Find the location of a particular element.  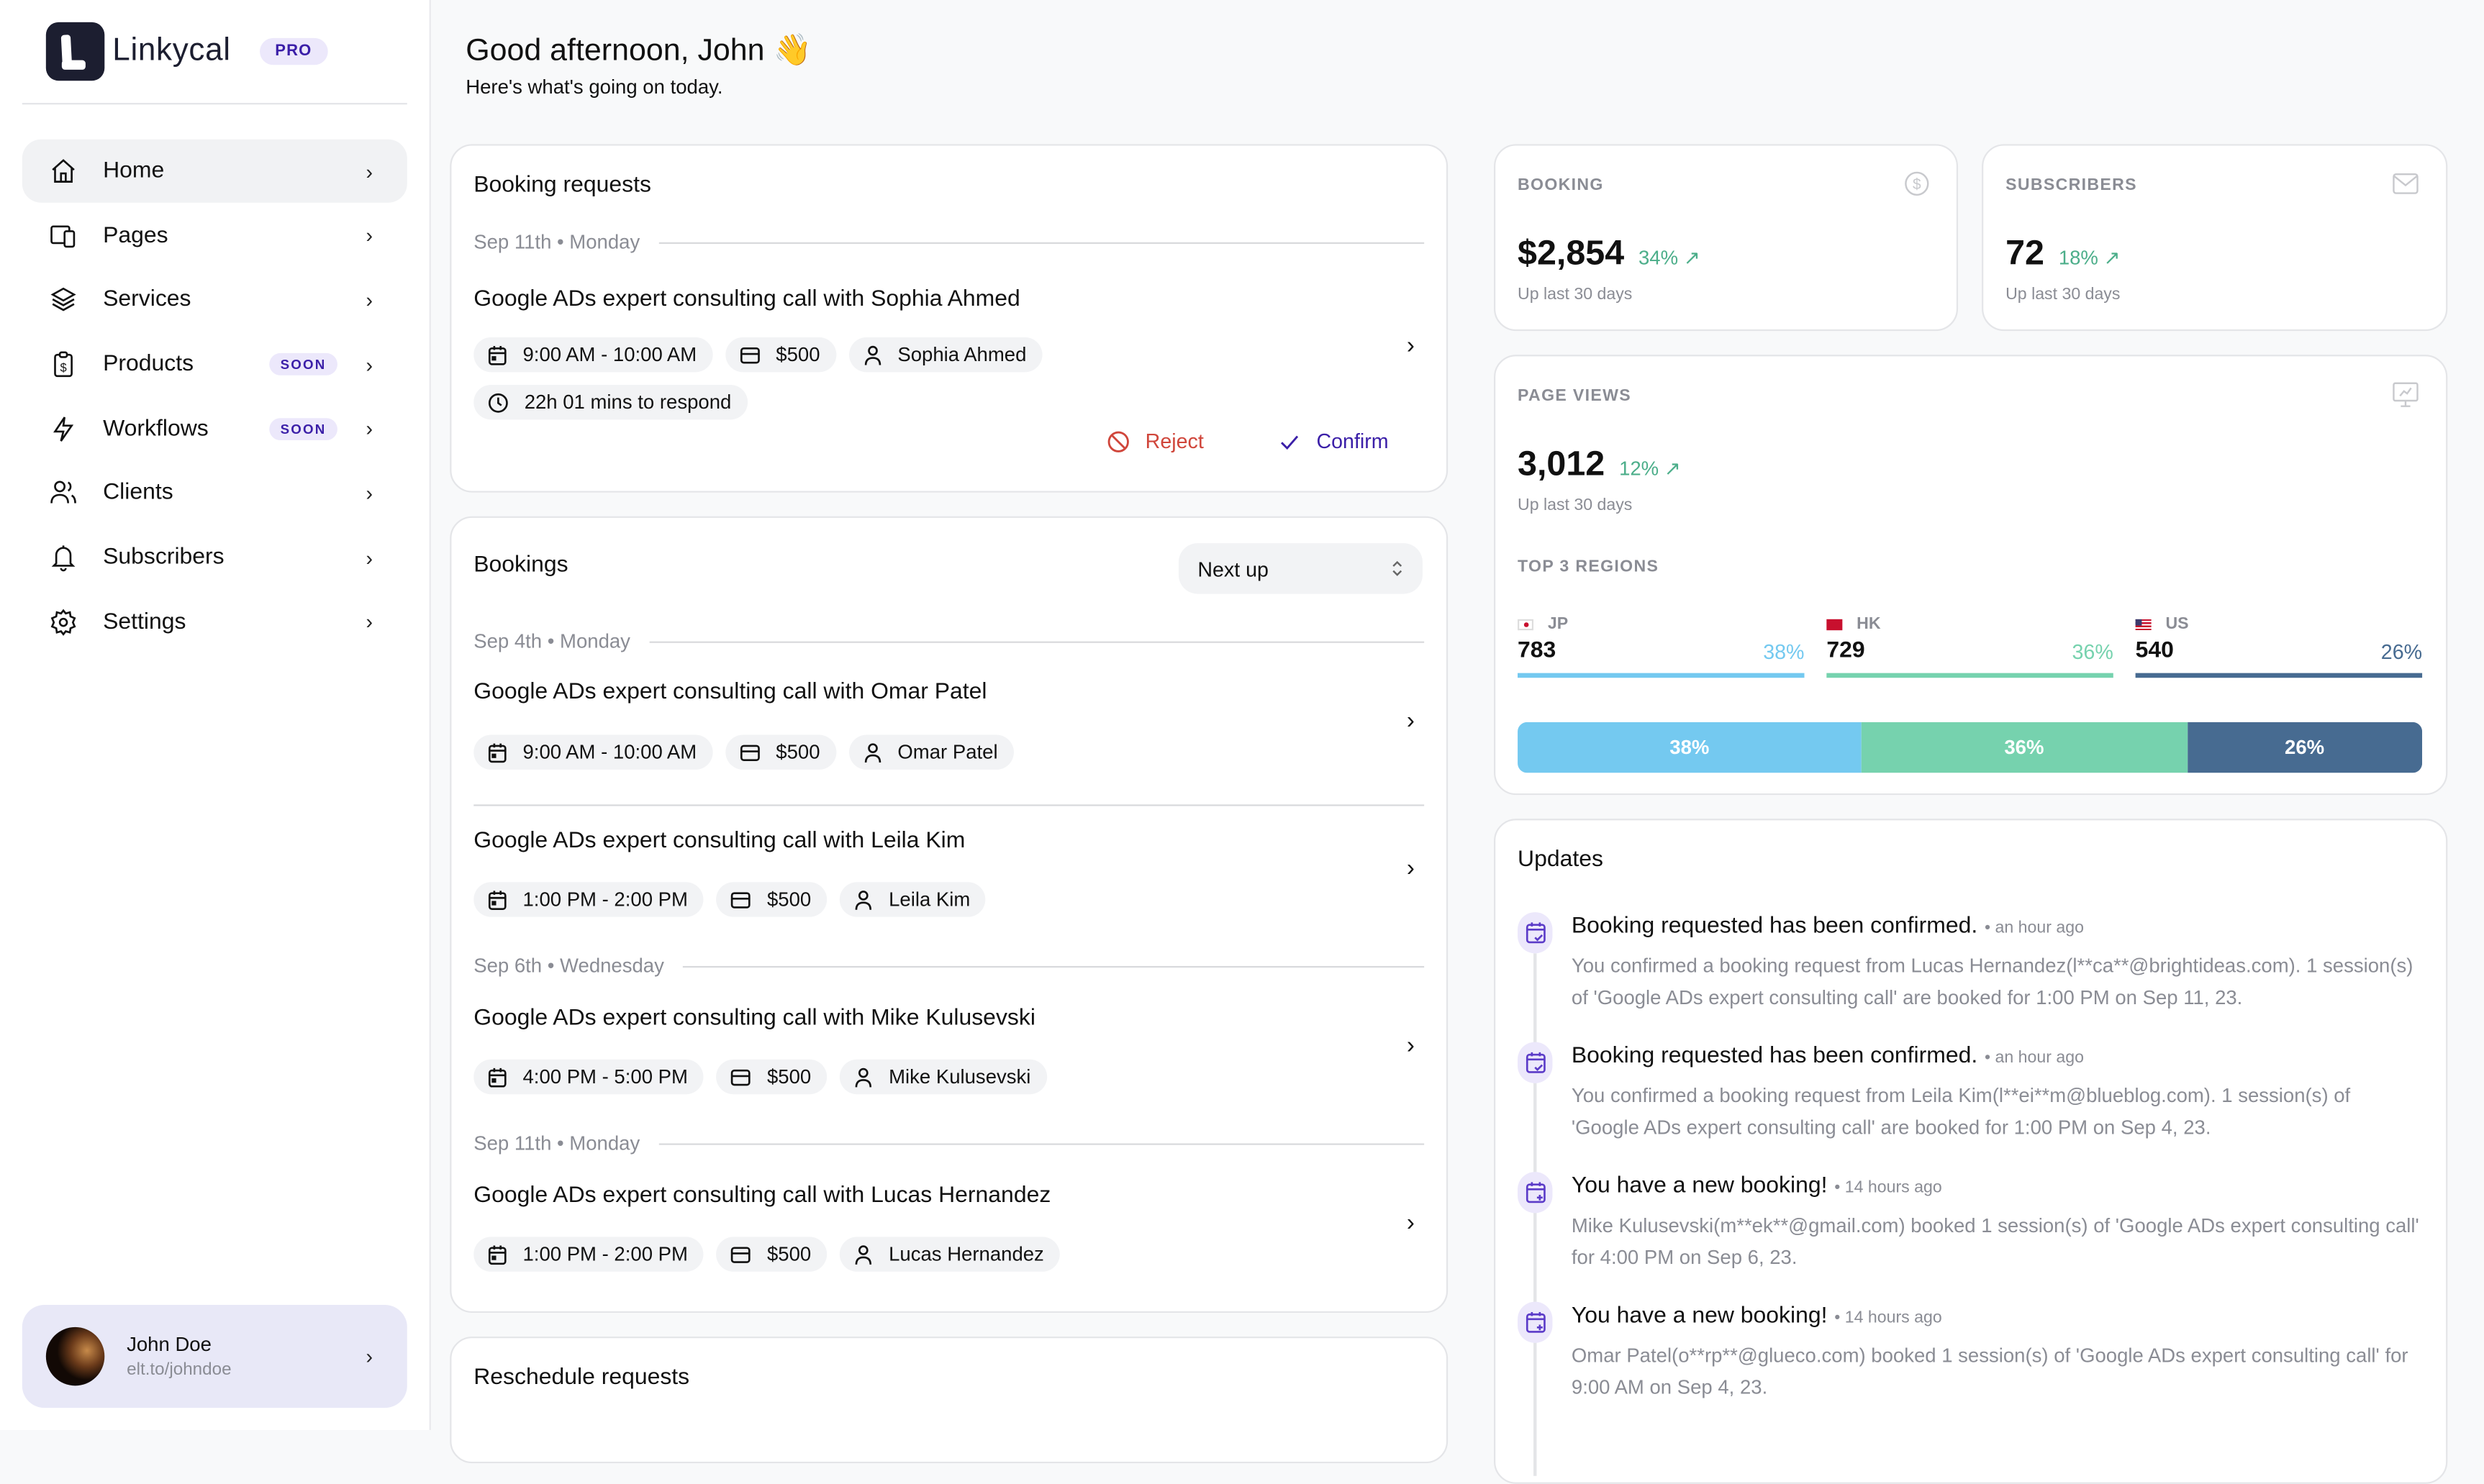

sidebar-item-label: Workflows is located at coordinates (156, 429).